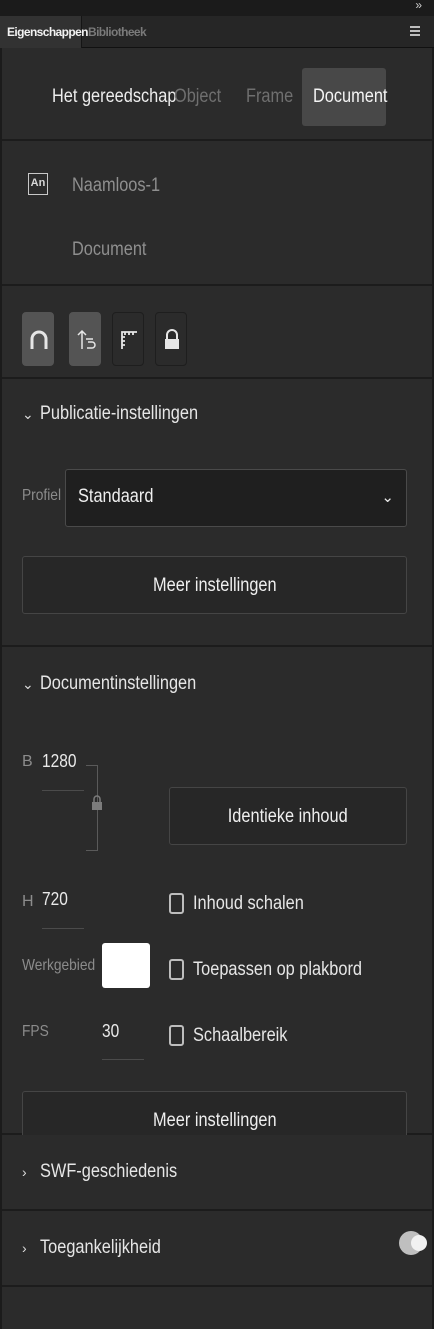 The image size is (434, 1329). I want to click on lock-icon, so click(171, 339).